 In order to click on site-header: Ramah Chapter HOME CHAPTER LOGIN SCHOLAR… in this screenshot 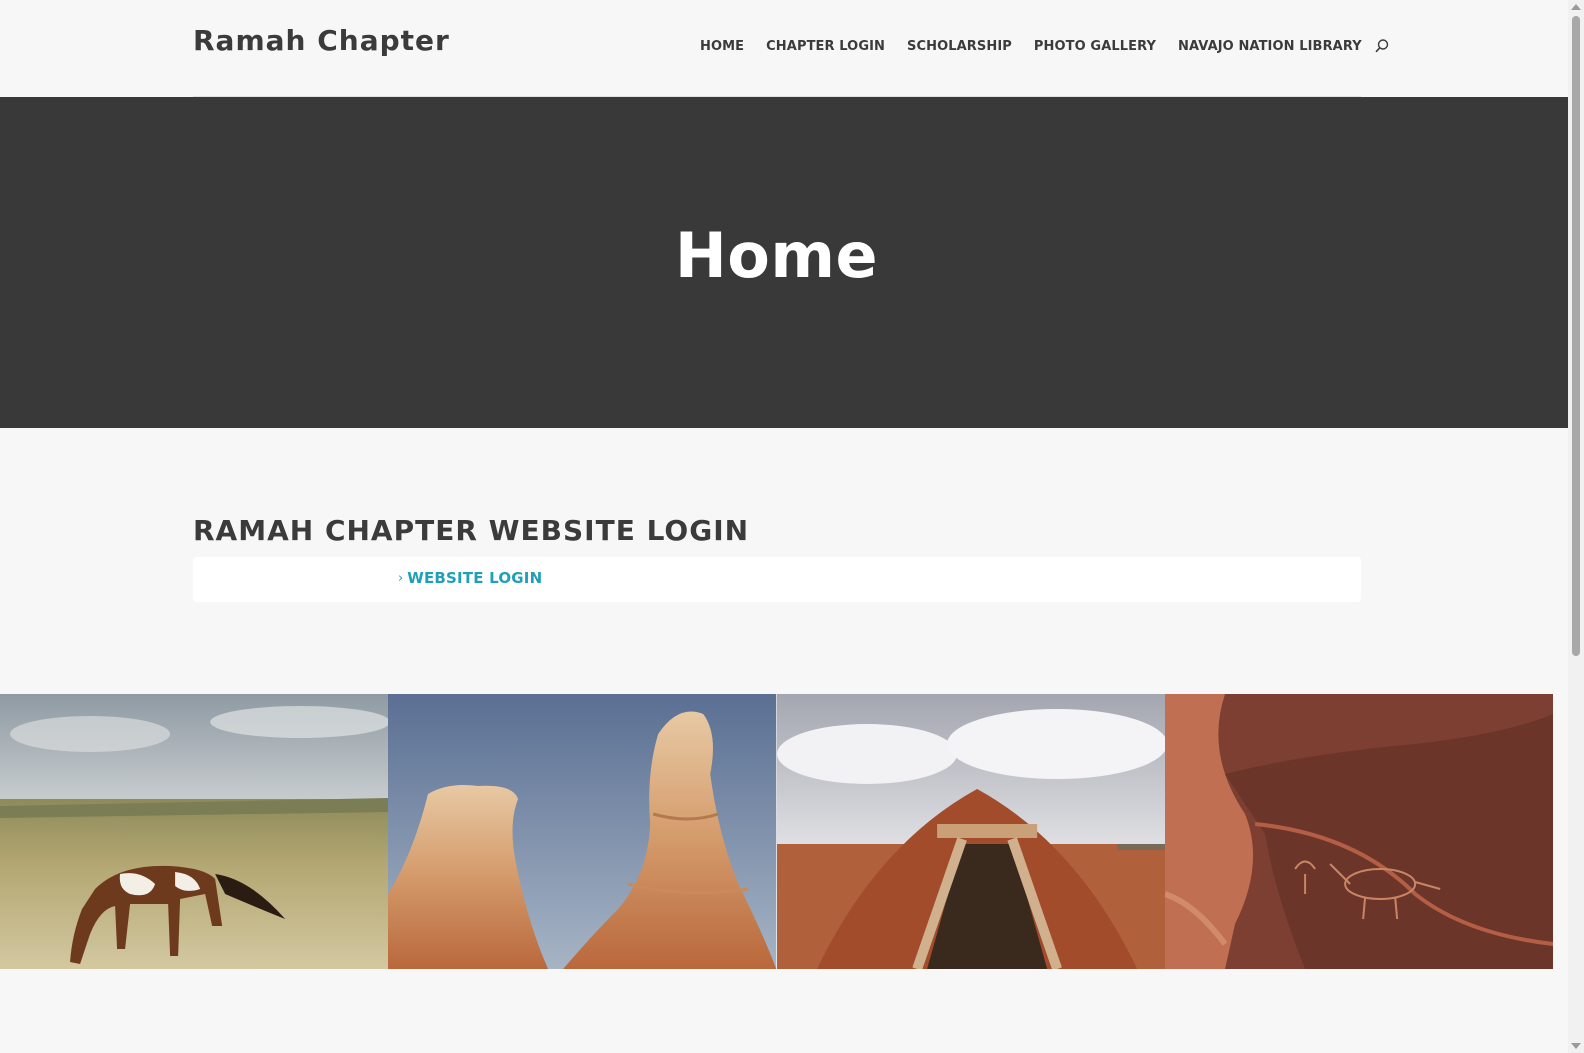, I will do `click(784, 48)`.